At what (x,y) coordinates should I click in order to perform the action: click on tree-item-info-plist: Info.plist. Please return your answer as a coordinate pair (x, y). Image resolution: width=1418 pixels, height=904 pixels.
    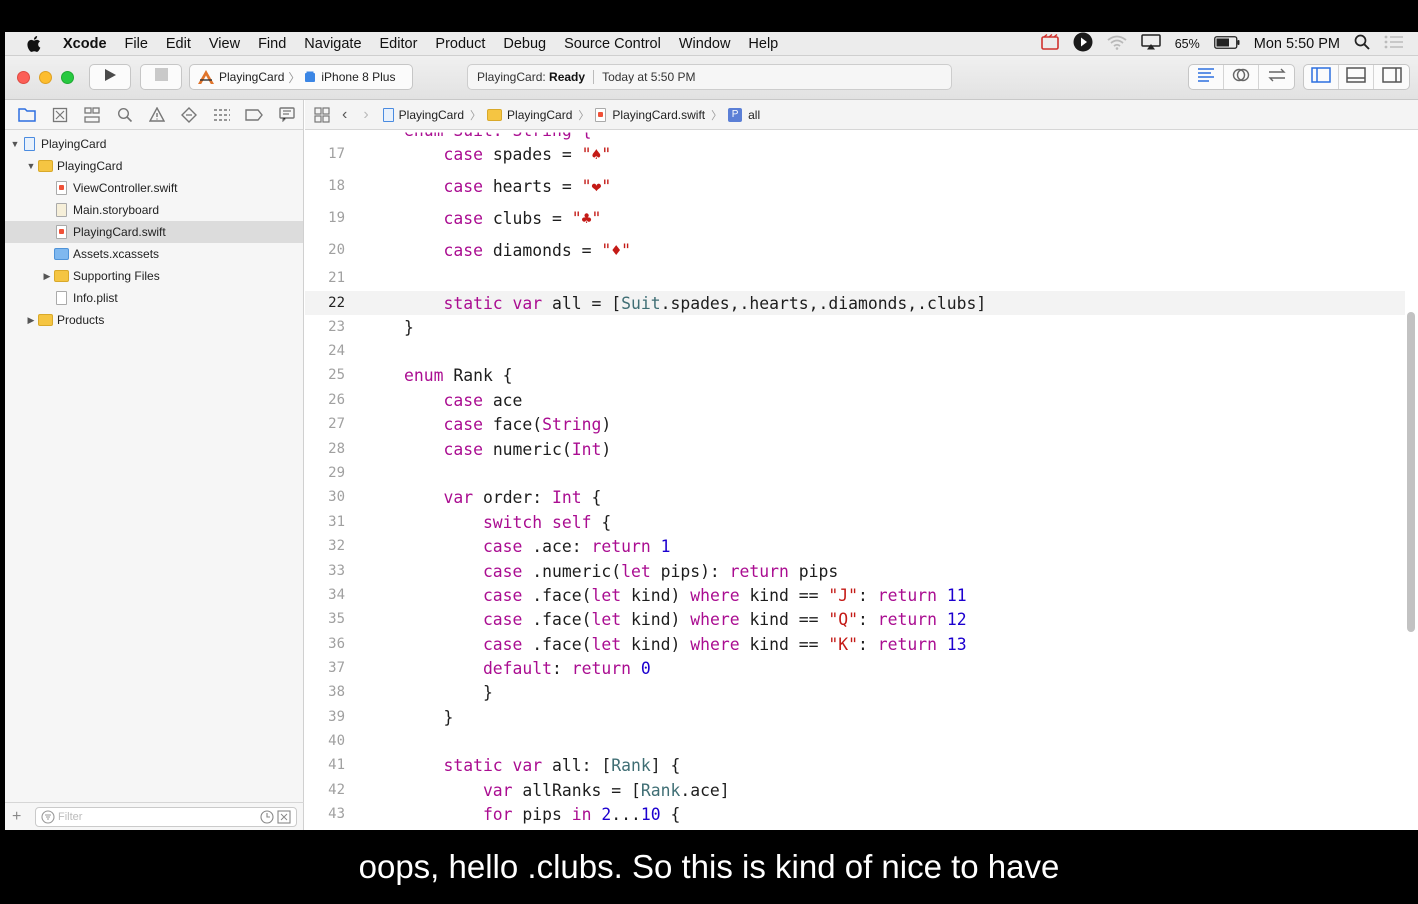
    Looking at the image, I should click on (154, 298).